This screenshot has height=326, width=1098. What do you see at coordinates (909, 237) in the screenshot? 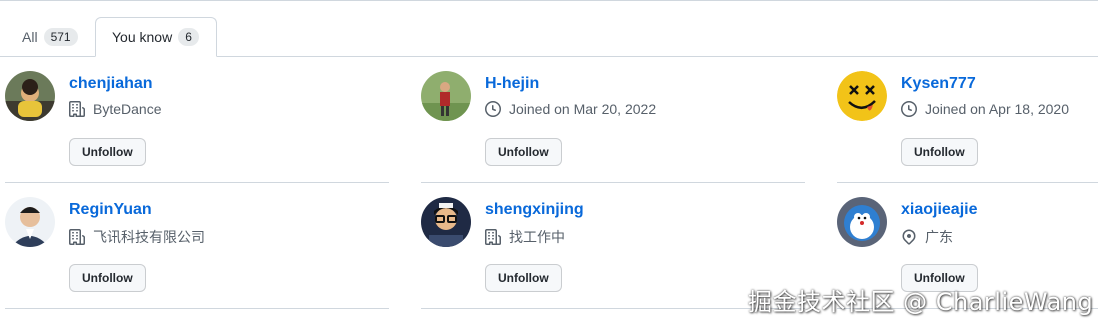
I see `location-icon` at bounding box center [909, 237].